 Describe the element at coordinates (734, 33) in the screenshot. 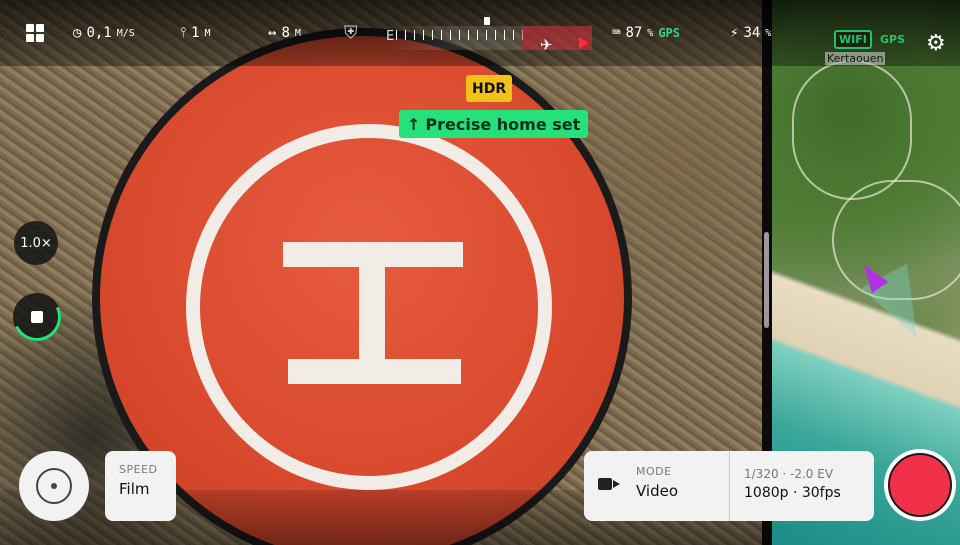

I see `drone-battery-icon: ⚡` at that location.